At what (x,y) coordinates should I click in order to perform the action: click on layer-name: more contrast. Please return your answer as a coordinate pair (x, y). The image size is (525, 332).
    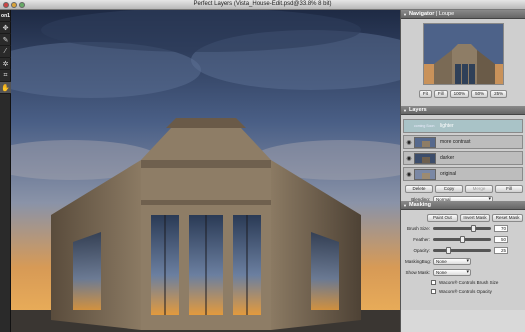
    Looking at the image, I should click on (455, 142).